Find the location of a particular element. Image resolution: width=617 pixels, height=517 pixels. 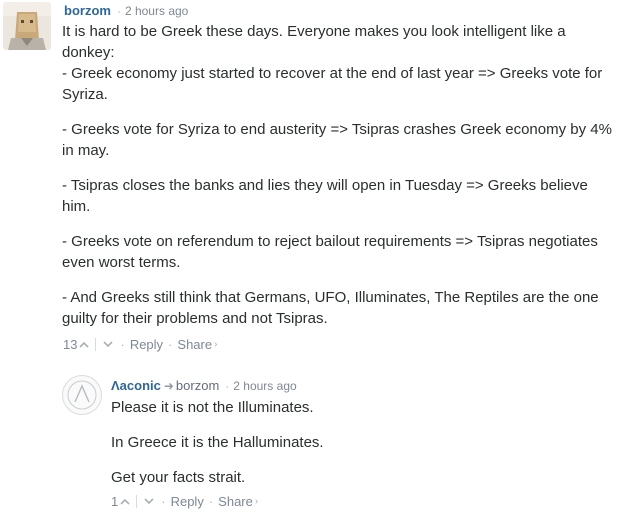

comment-paragraph: In Greece it is the Halluminates. is located at coordinates (217, 442).